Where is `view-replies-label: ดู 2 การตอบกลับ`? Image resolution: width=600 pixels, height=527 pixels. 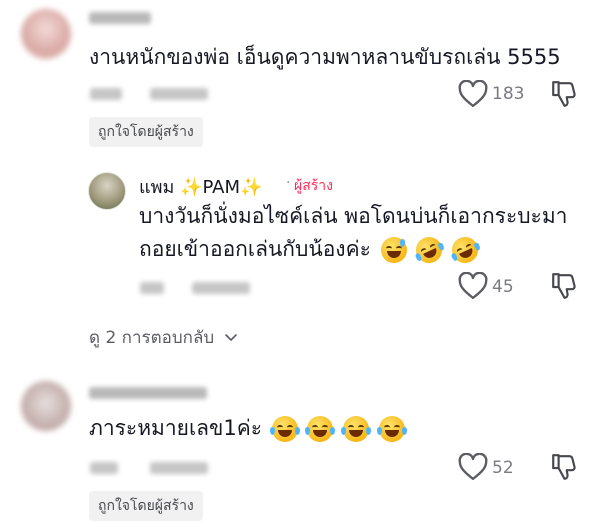
view-replies-label: ดู 2 การตอบกลับ is located at coordinates (152, 338).